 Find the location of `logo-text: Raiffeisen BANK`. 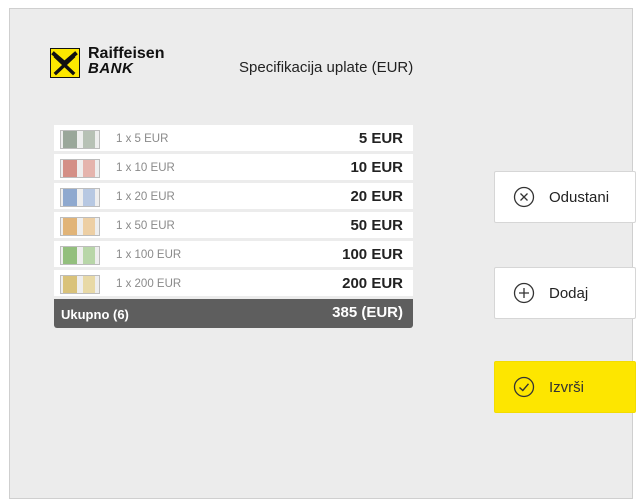

logo-text: Raiffeisen BANK is located at coordinates (126, 61).